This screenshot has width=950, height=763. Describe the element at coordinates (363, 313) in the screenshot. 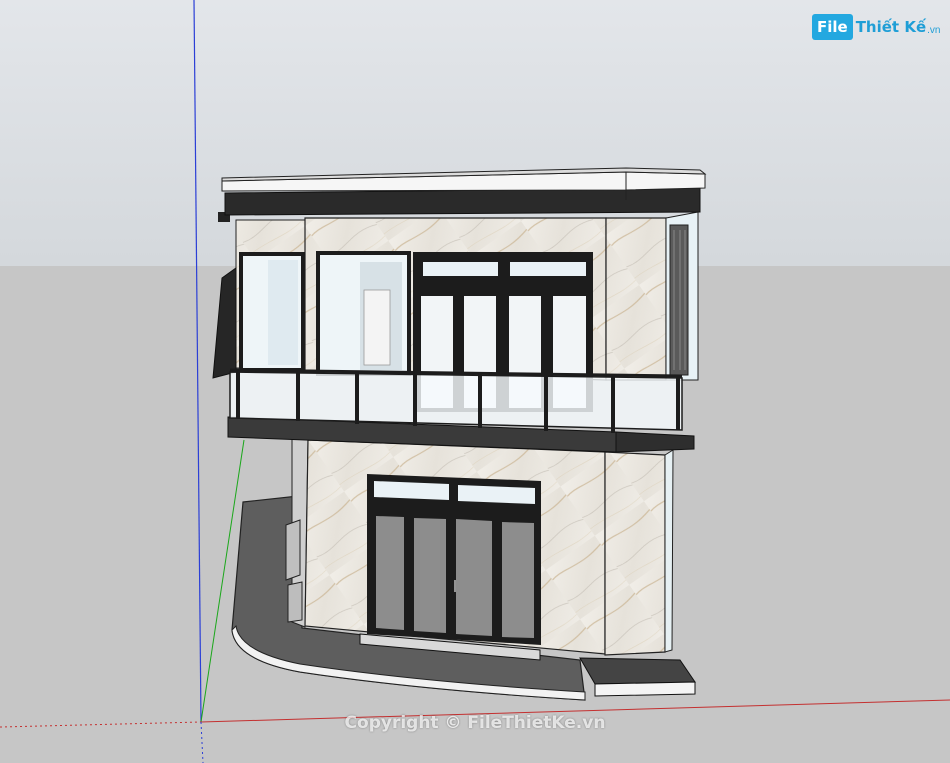

I see `upper-middle-window` at that location.